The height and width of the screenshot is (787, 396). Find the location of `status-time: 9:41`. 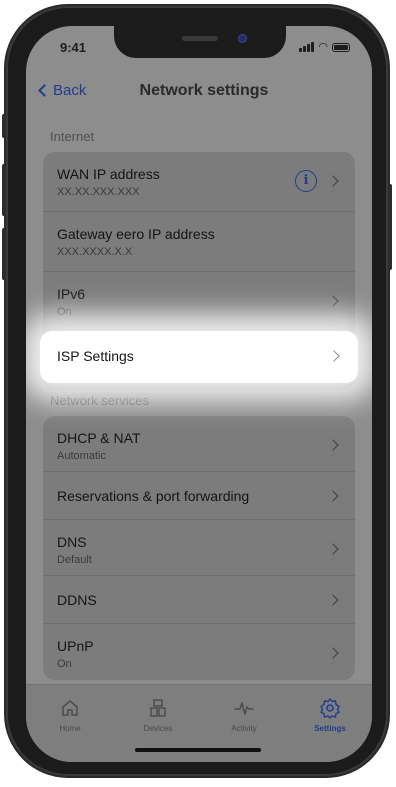

status-time: 9:41 is located at coordinates (73, 47).